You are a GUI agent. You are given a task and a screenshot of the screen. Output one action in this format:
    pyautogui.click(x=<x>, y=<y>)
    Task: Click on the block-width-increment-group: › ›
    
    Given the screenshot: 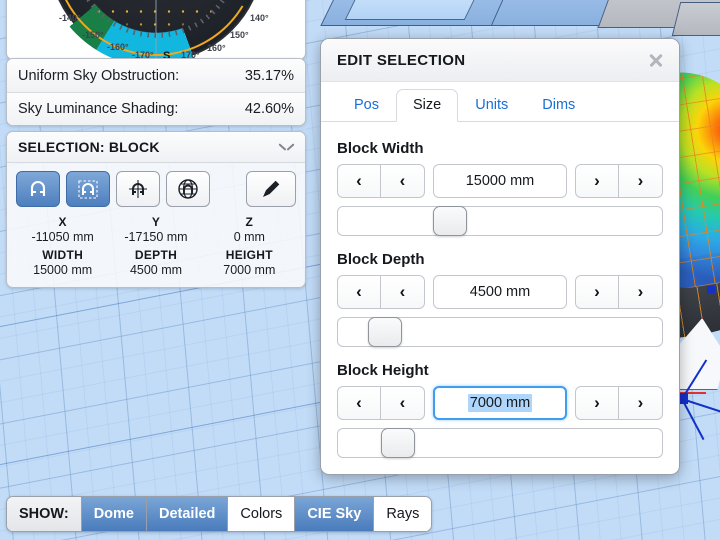 What is the action you would take?
    pyautogui.click(x=619, y=181)
    